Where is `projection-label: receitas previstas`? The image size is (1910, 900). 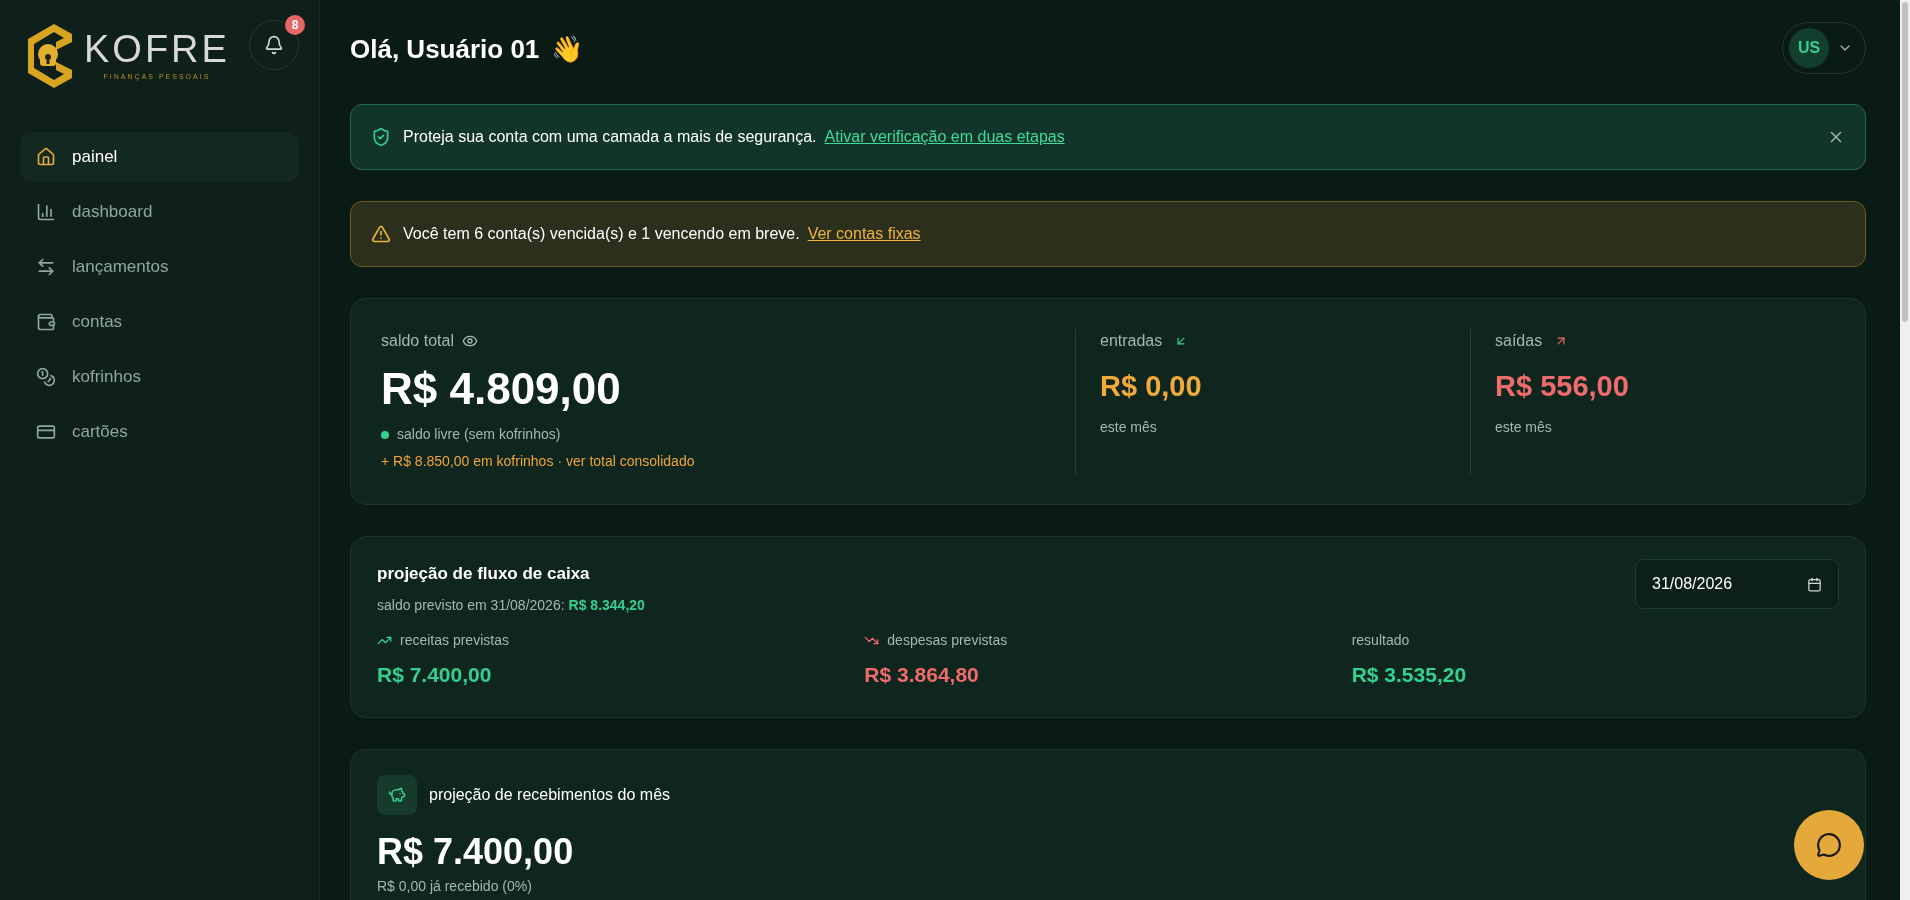
projection-label: receitas previstas is located at coordinates (454, 640).